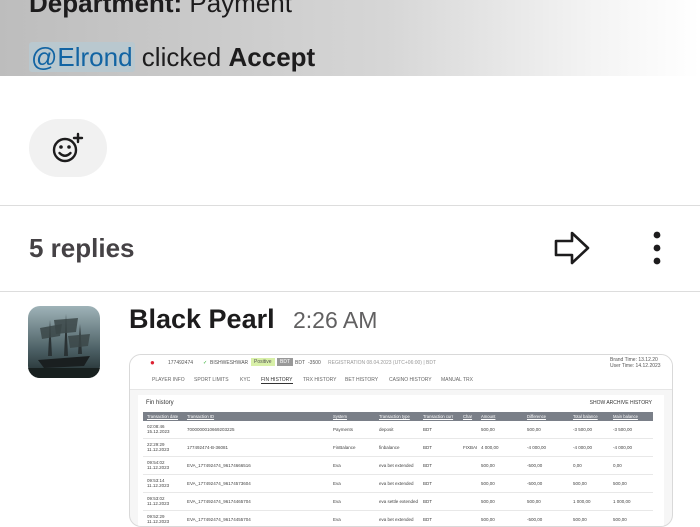 This screenshot has height=527, width=700. I want to click on user-time: User Time: 14.12.2023, so click(635, 366).